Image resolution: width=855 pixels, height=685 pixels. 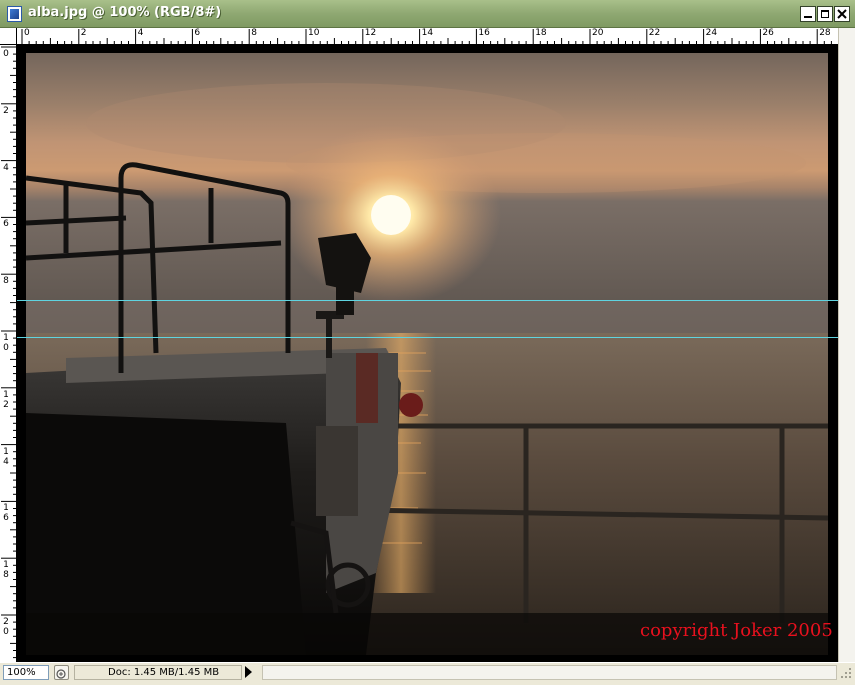 What do you see at coordinates (736, 630) in the screenshot?
I see `copyright-watermark: copyright Joker 2005` at bounding box center [736, 630].